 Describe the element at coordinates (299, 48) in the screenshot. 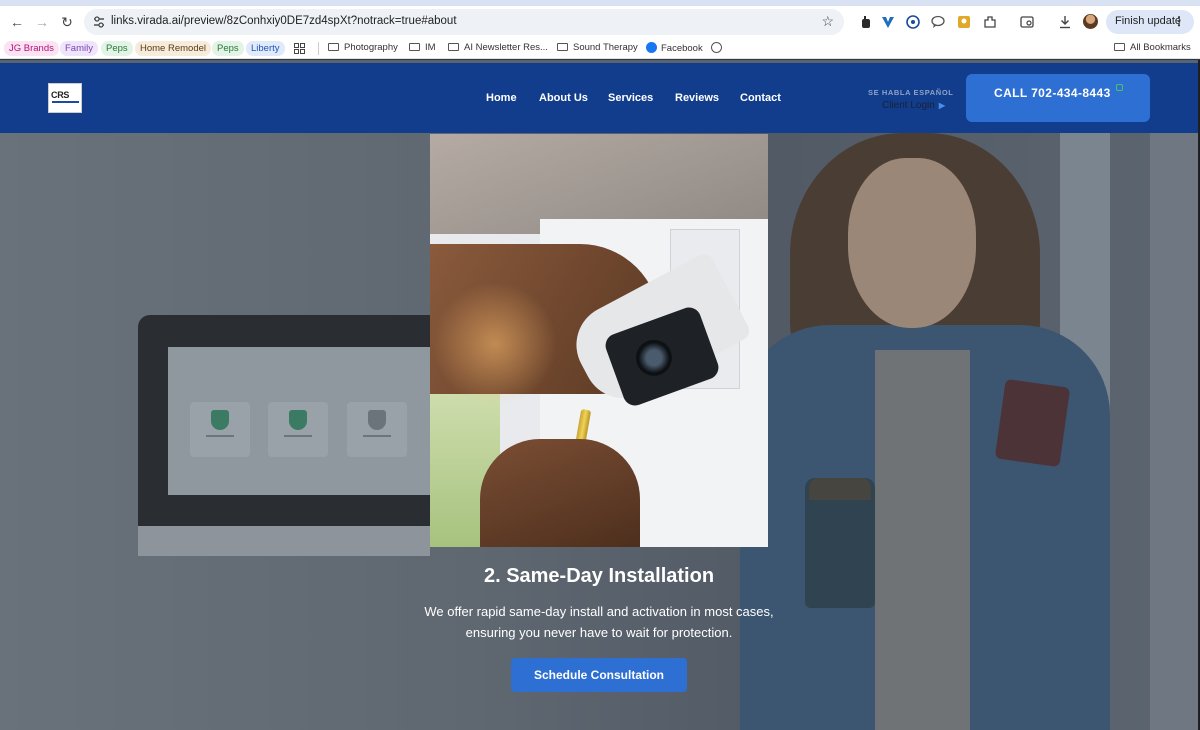

I see `apps-grid-icon` at that location.